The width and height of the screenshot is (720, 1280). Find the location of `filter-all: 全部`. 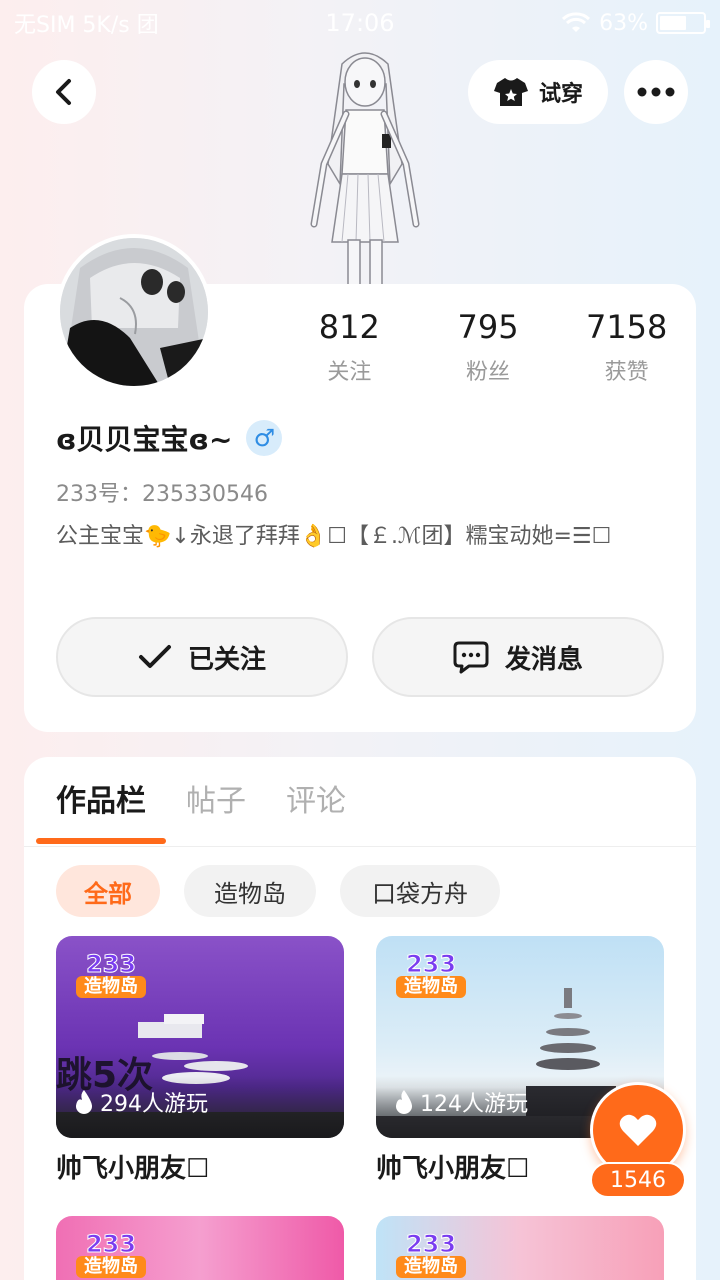

filter-all: 全部 is located at coordinates (108, 891).